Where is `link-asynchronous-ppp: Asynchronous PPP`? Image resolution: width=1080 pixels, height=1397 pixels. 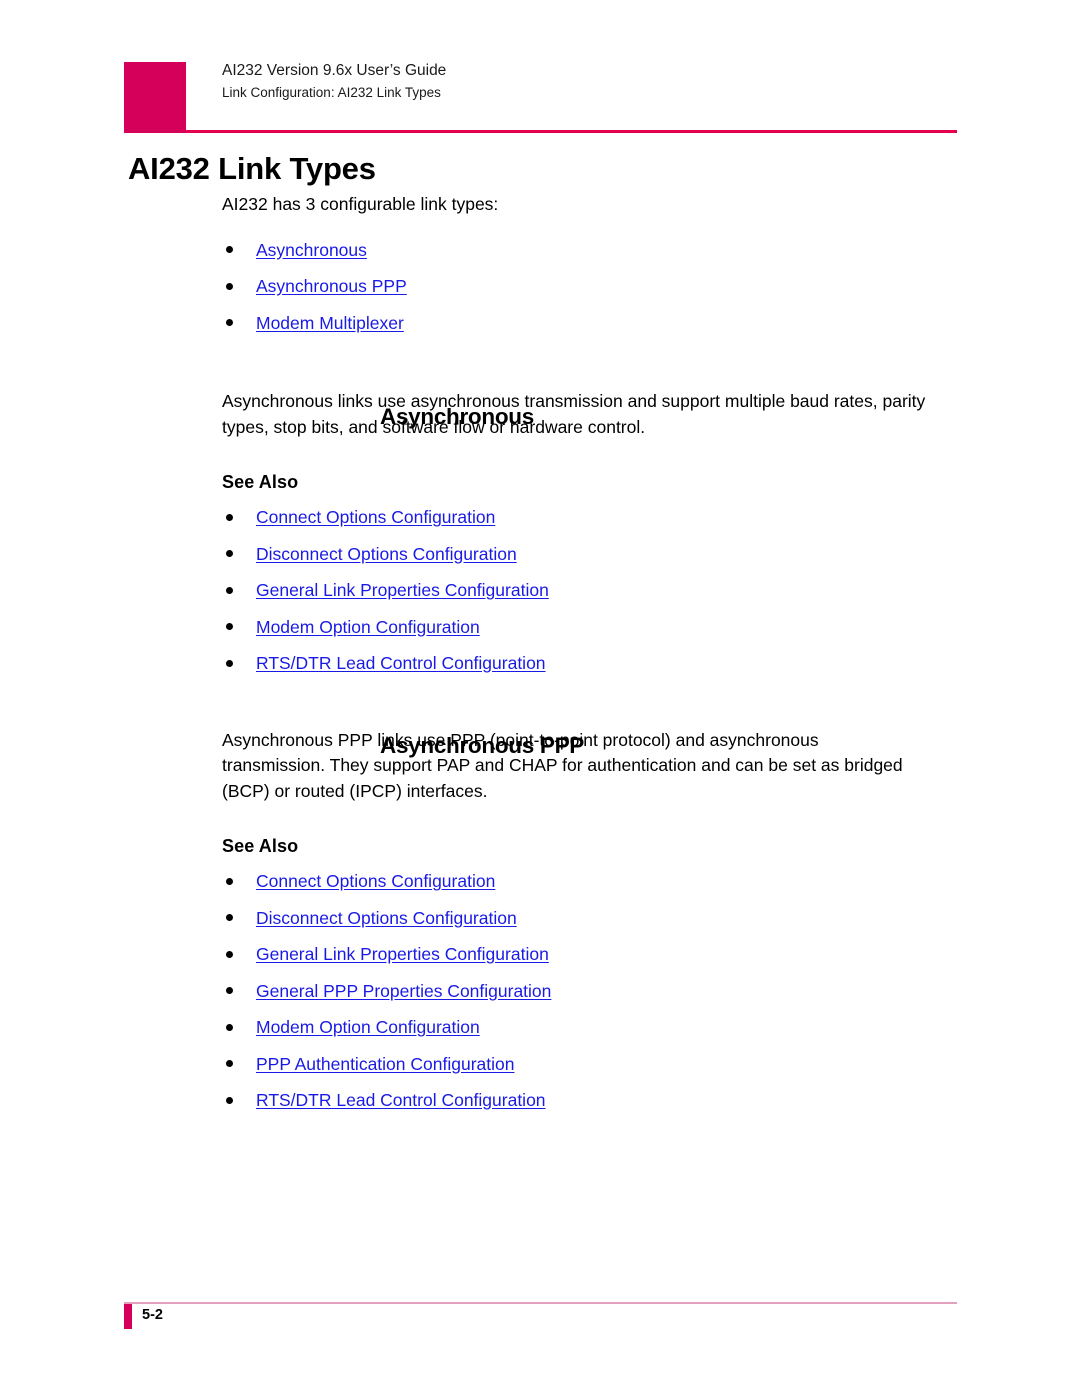 link-asynchronous-ppp: Asynchronous PPP is located at coordinates (331, 286).